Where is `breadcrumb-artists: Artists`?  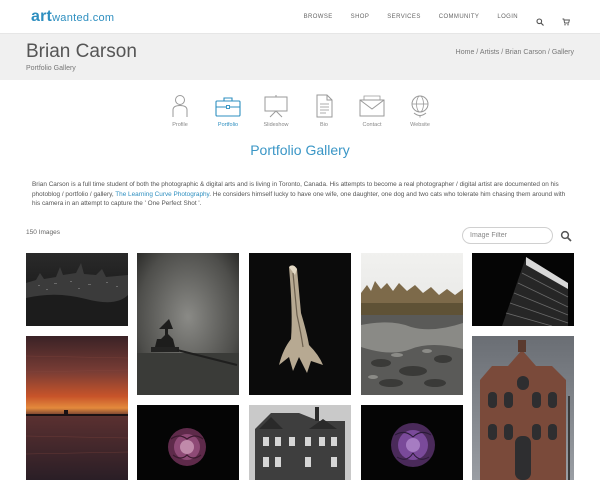
breadcrumb-artists: Artists is located at coordinates (489, 52).